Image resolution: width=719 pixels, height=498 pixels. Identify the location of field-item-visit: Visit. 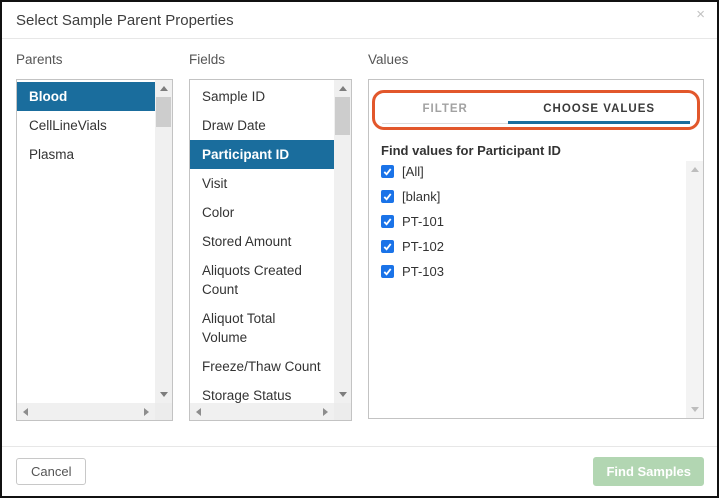
(262, 183).